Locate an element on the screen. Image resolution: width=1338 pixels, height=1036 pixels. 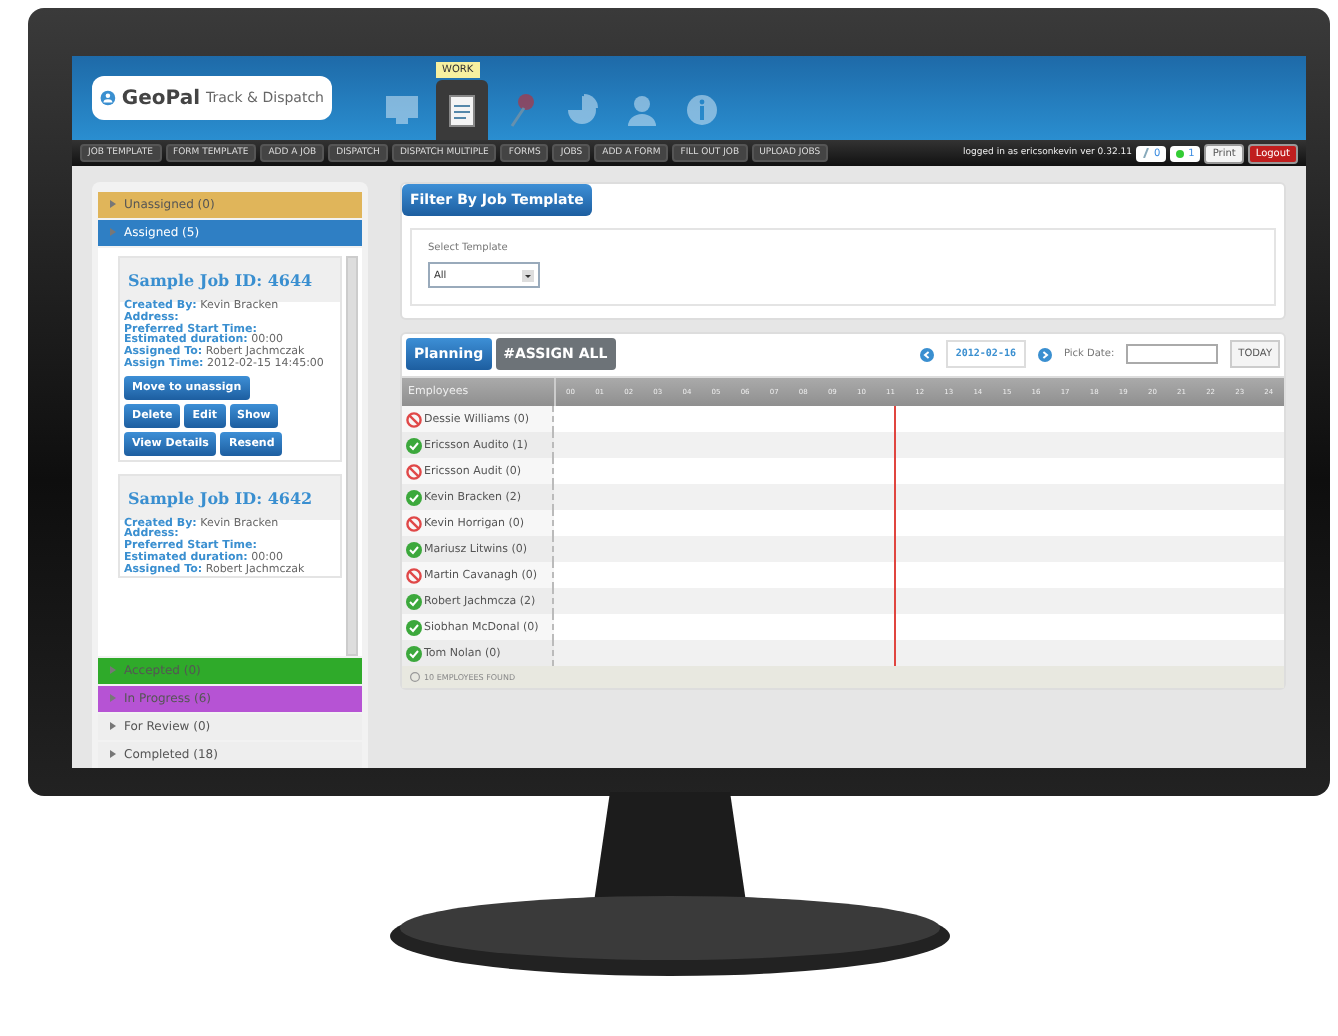
pencil-icon is located at coordinates (1145, 153).